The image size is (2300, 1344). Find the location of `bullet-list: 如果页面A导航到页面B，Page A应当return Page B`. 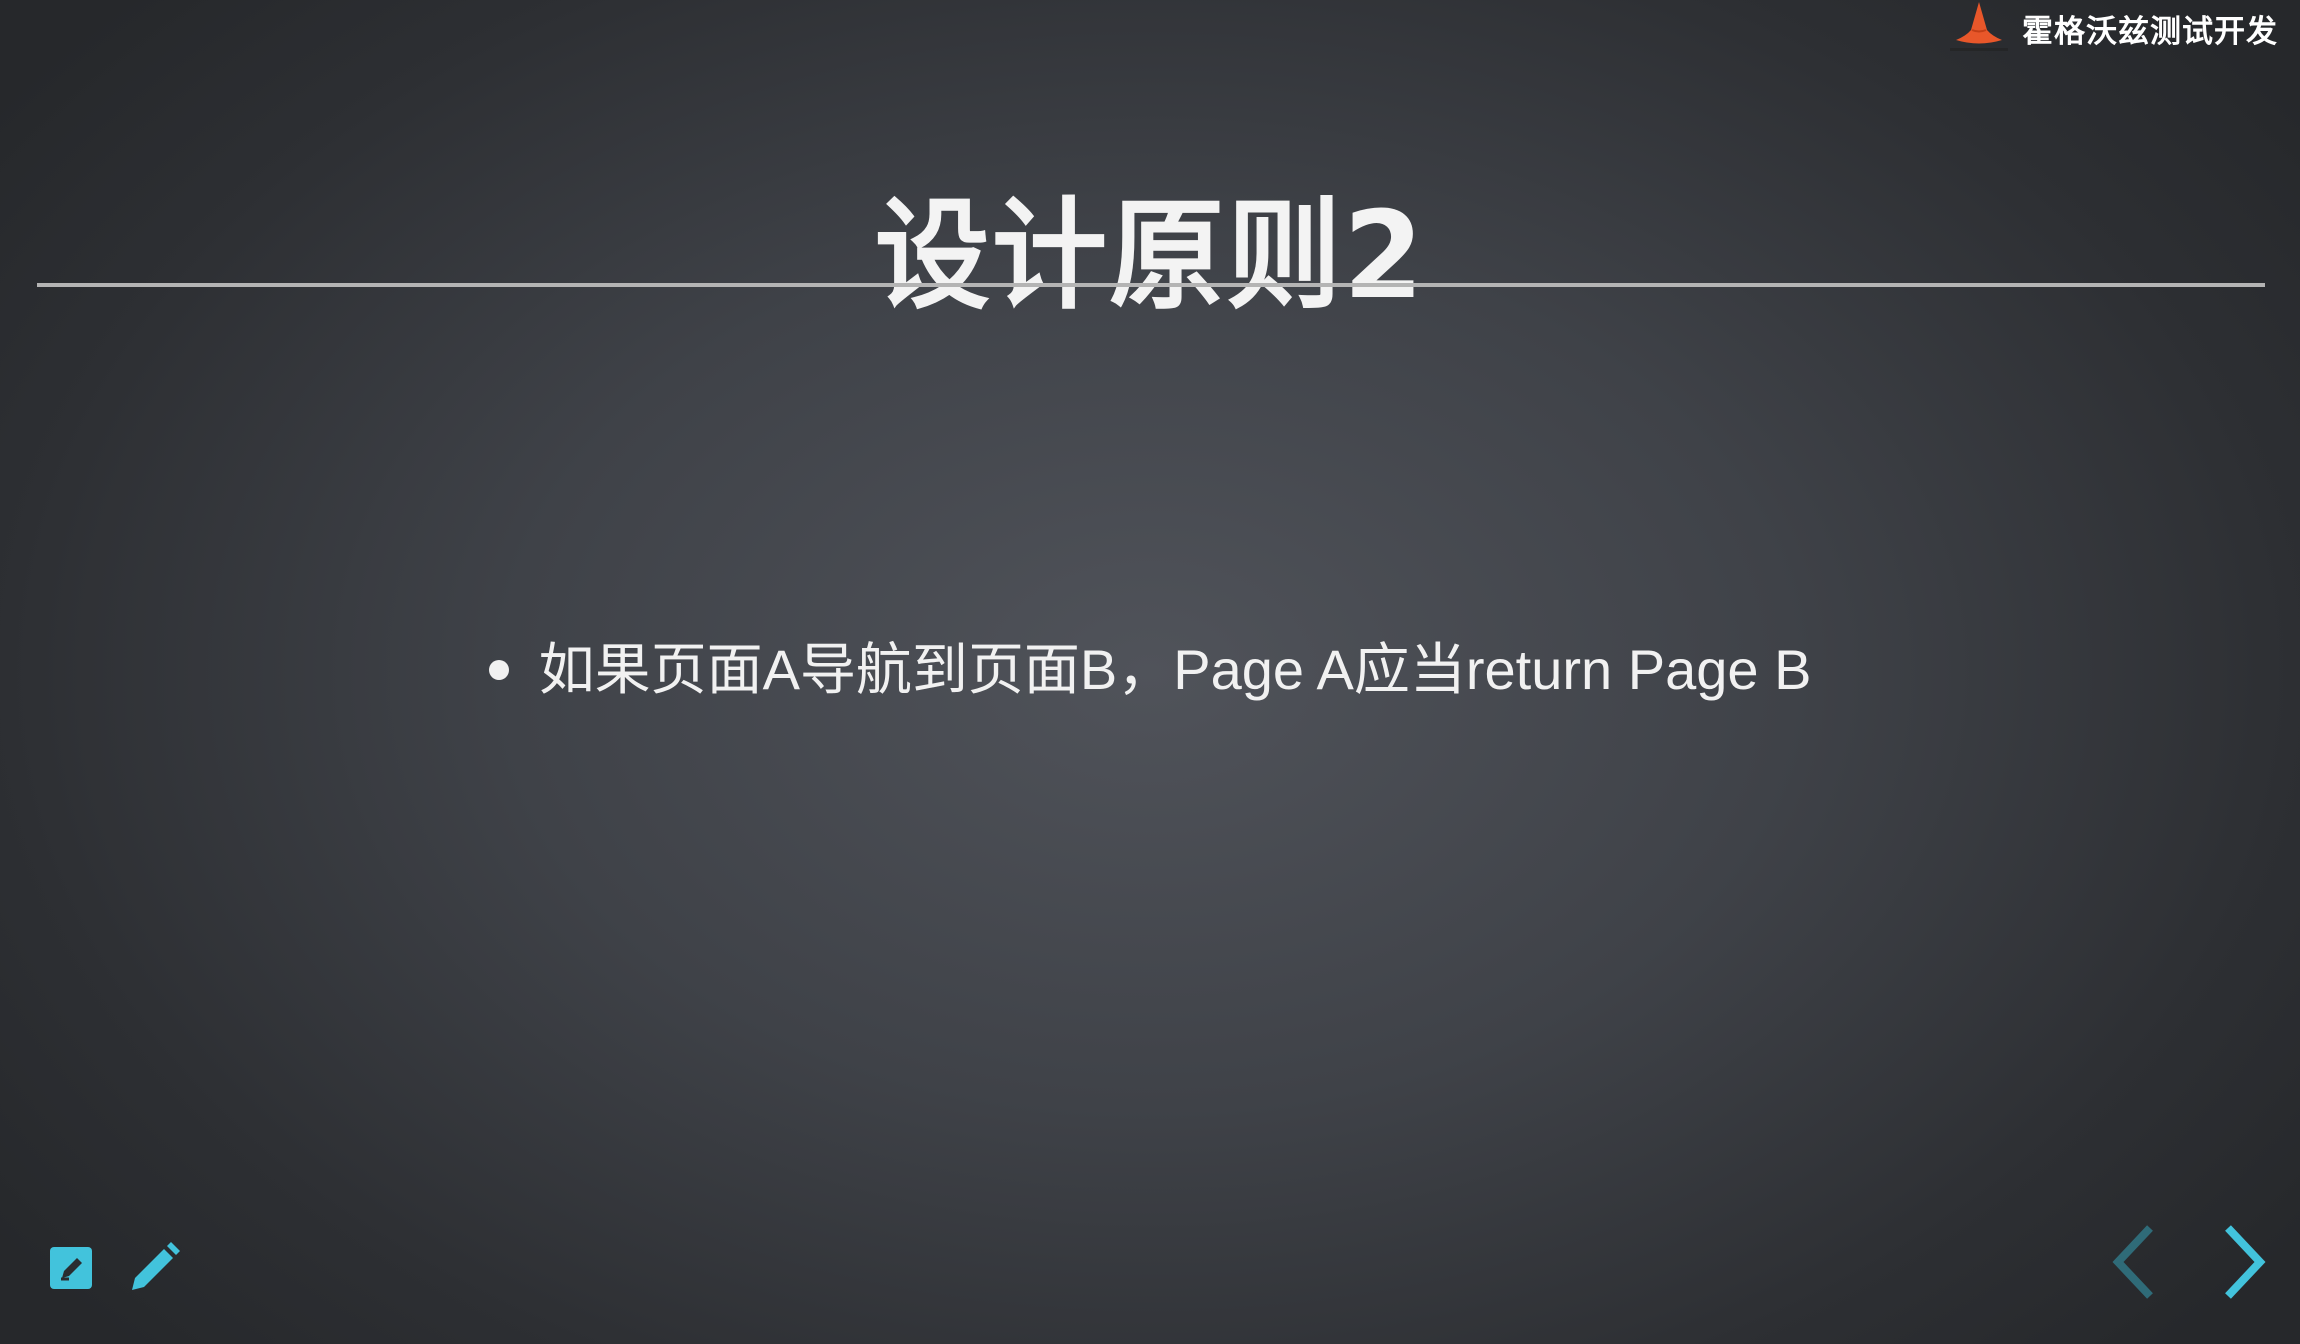

bullet-list: 如果页面A导航到页面B，Page A应当return Page B is located at coordinates (1150, 670).